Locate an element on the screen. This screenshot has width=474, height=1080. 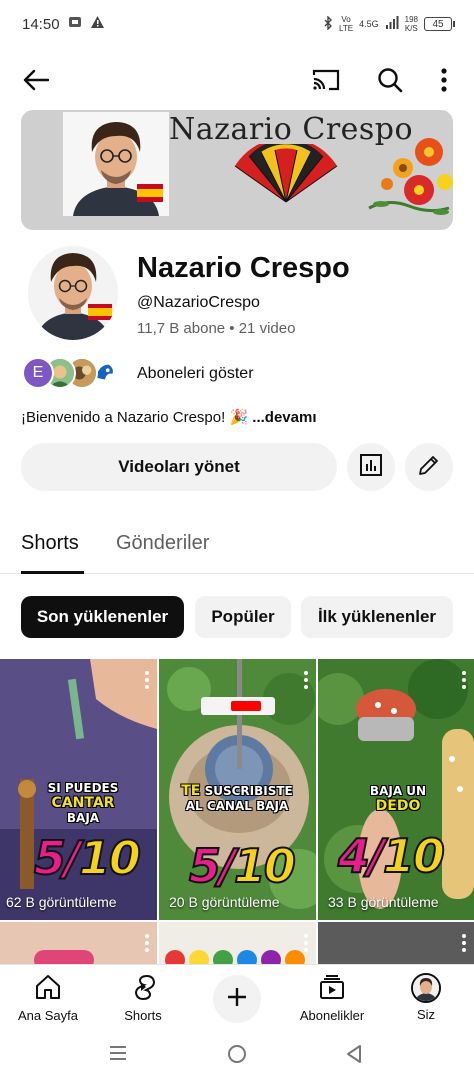
home-icon is located at coordinates (48, 988).